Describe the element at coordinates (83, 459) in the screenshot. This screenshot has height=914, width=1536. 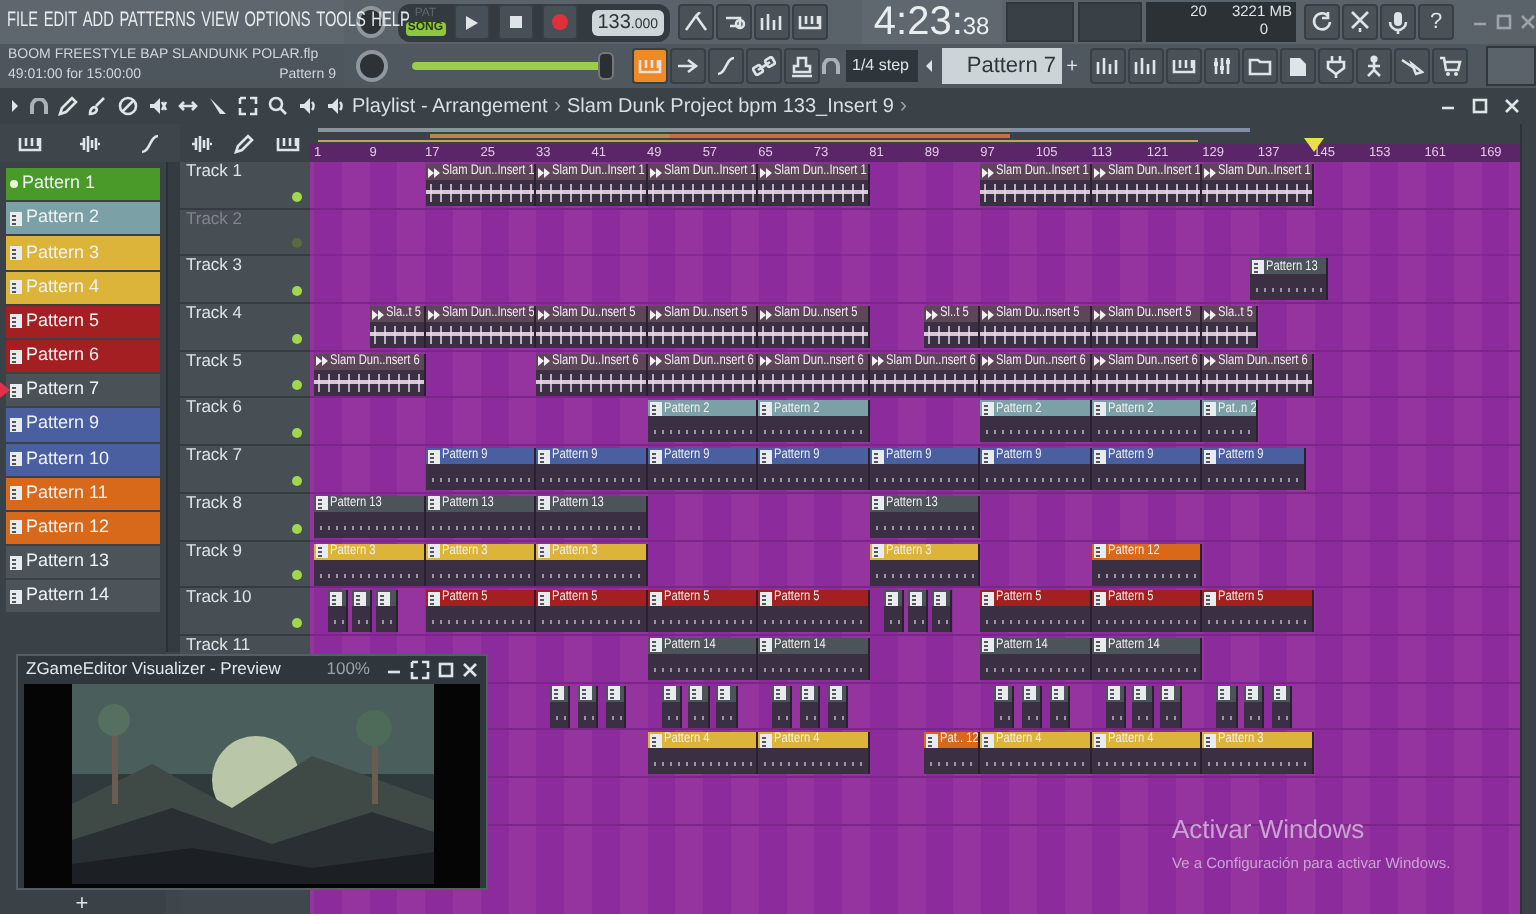
I see `pattern-item: Pattern 10` at that location.